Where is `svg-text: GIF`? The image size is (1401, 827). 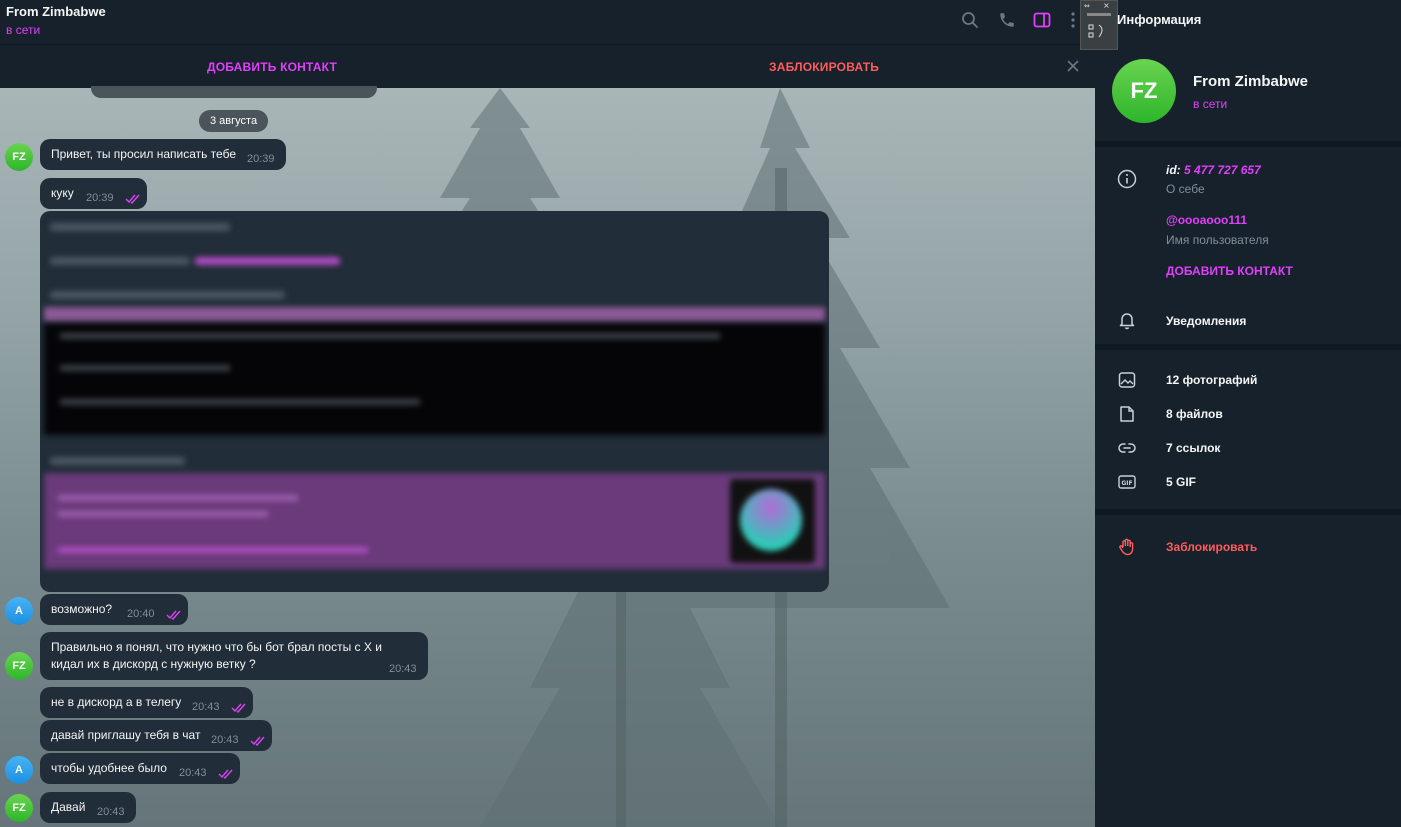 svg-text: GIF is located at coordinates (1126, 483).